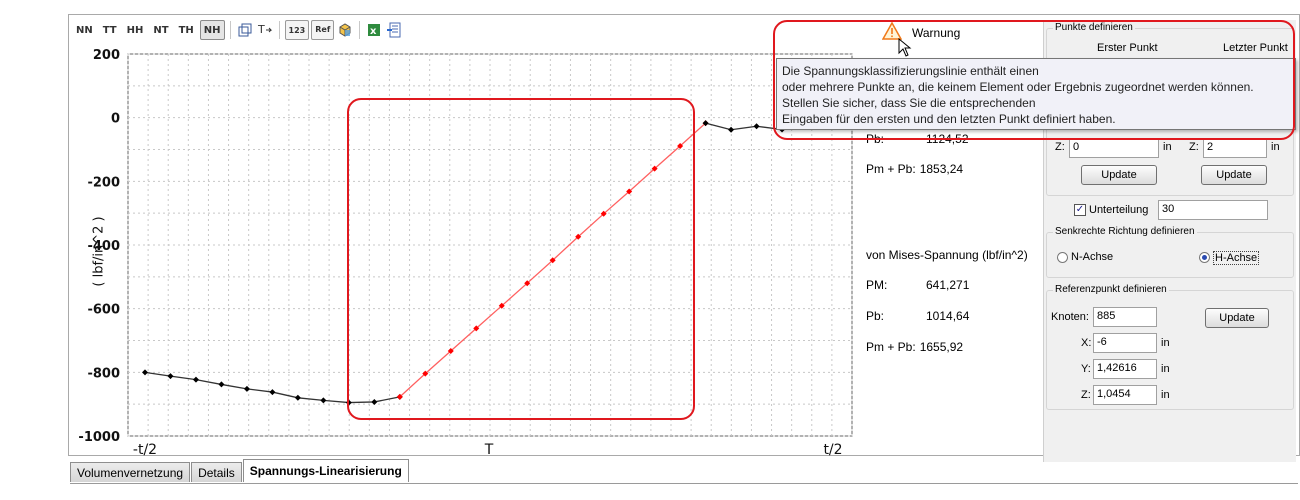 This screenshot has width=1300, height=500. What do you see at coordinates (832, 450) in the screenshot?
I see `x-tick-label: t/2` at bounding box center [832, 450].